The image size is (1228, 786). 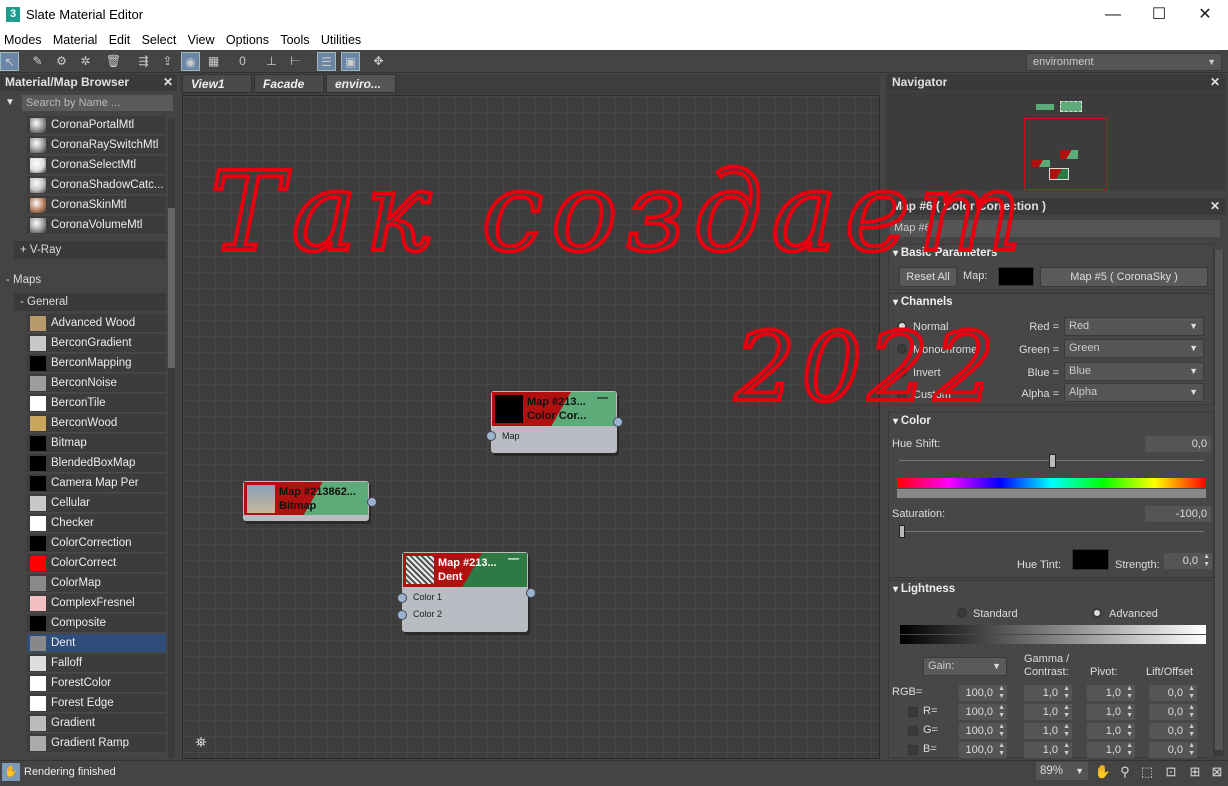 I want to click on render-status-icon: ✋, so click(x=11, y=772).